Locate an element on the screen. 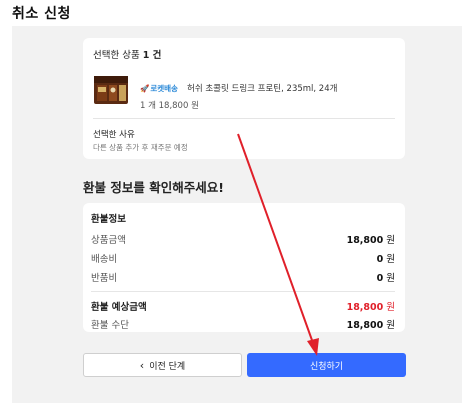 The width and height of the screenshot is (474, 403). selected-label: 선택한 상품 is located at coordinates (116, 55).